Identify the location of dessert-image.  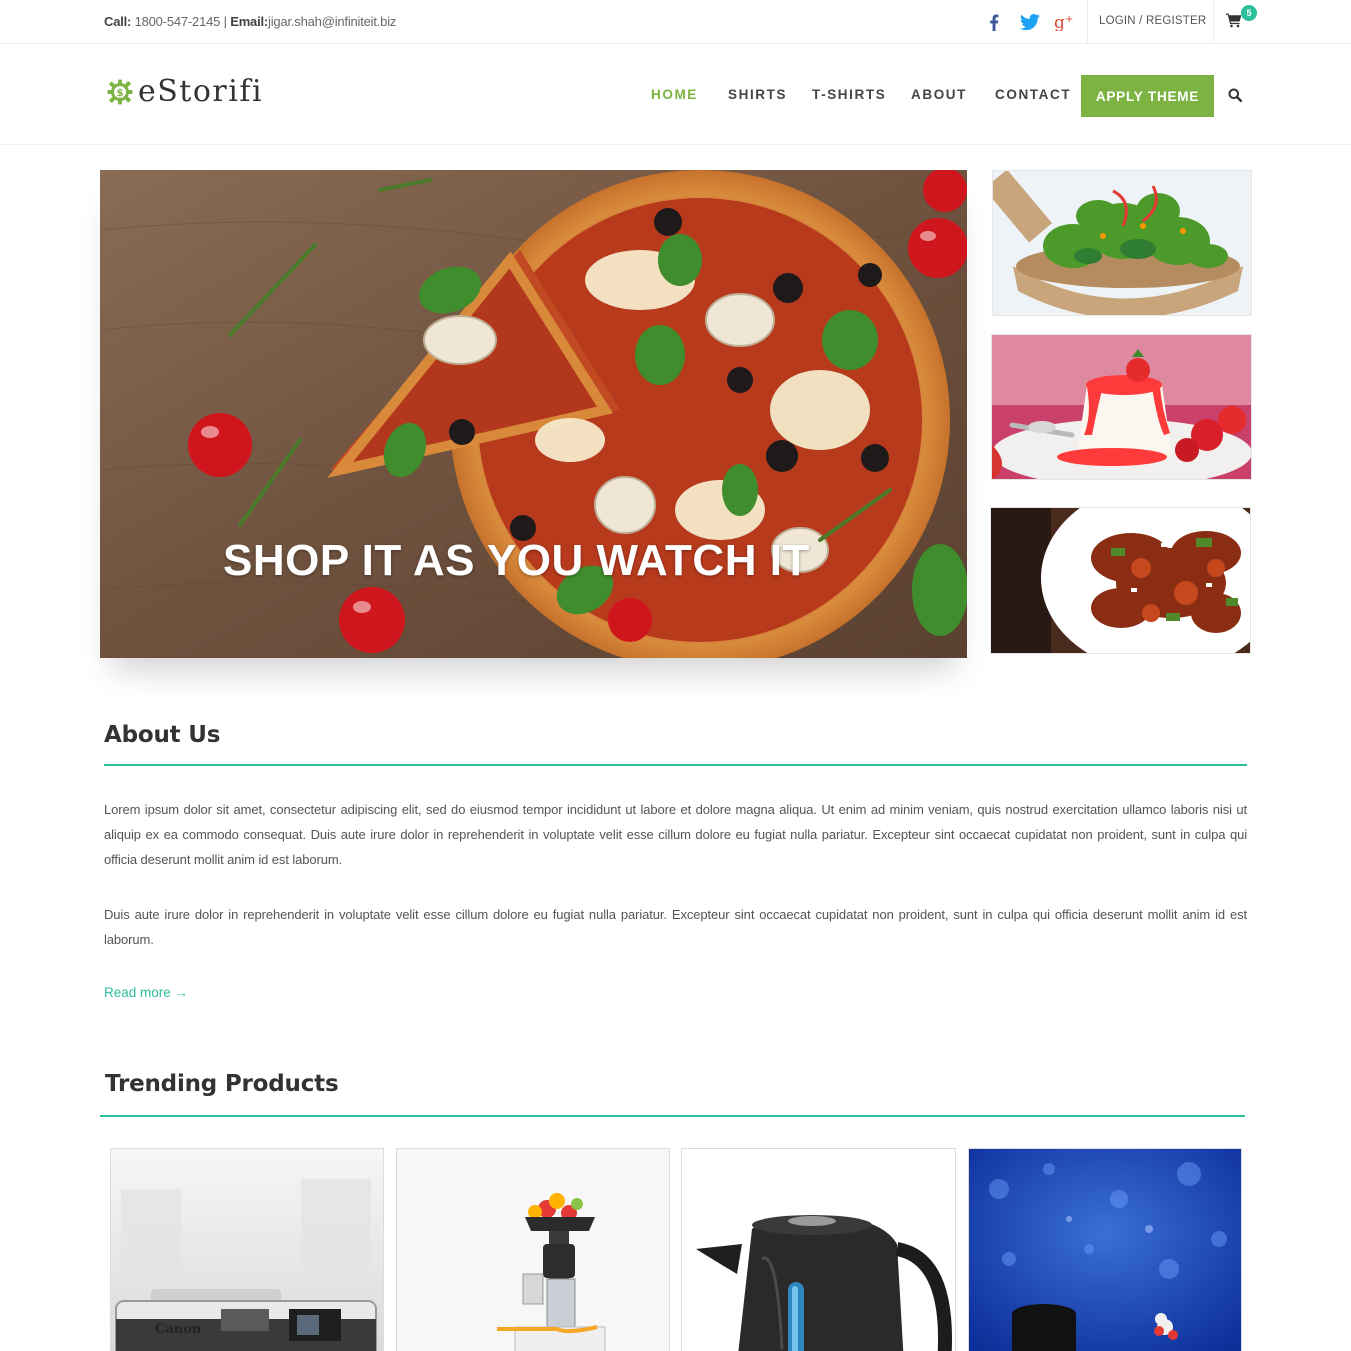
(1121, 407).